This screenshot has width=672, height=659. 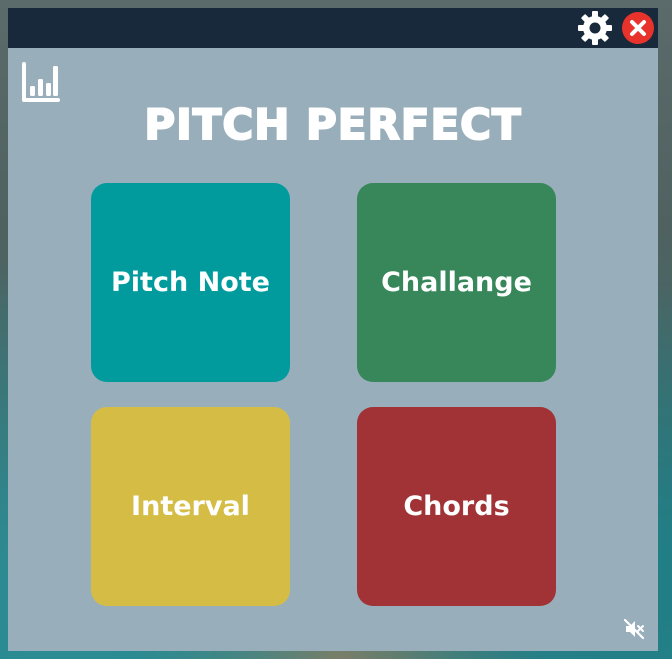 What do you see at coordinates (332, 124) in the screenshot?
I see `app-title: PITCH PERFECT` at bounding box center [332, 124].